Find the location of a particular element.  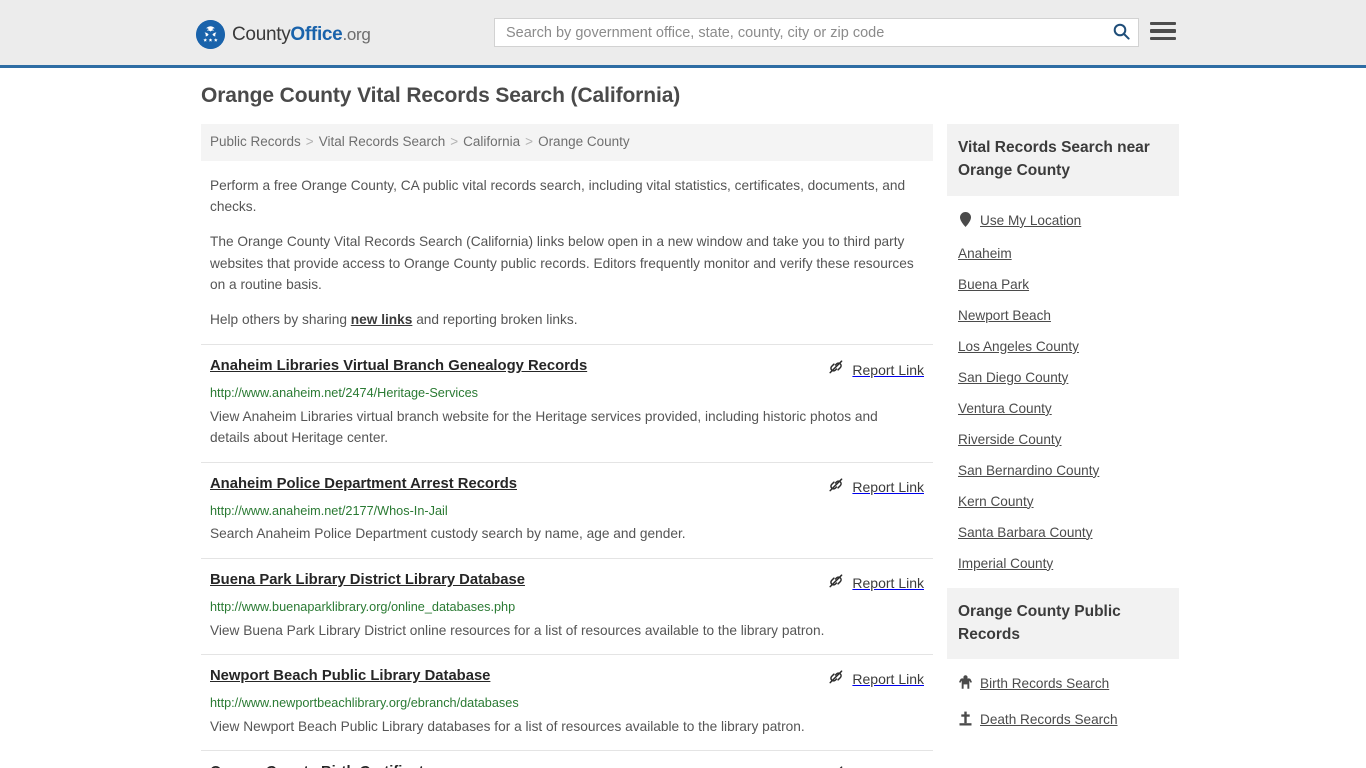

sidebar-item-use-my-location: Use My Location is located at coordinates (1063, 222).